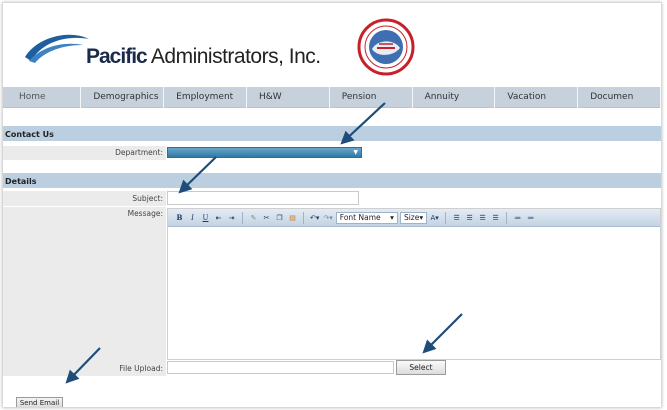  I want to click on company-logo: Pacific Administrators, Inc., so click(172, 51).